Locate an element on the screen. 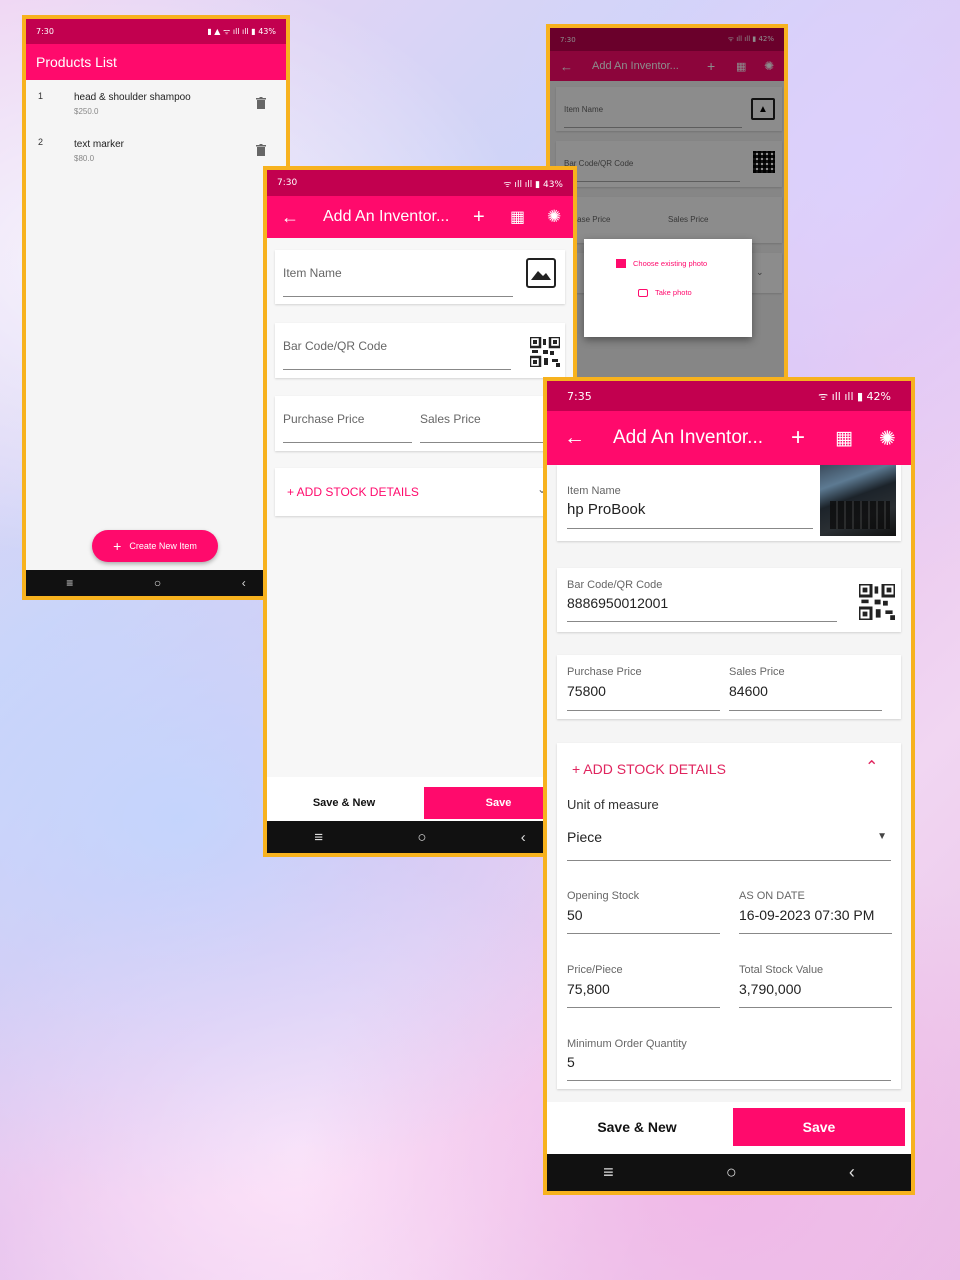 This screenshot has height=1280, width=960. chevron-up-icon: ⌃ is located at coordinates (871, 767).